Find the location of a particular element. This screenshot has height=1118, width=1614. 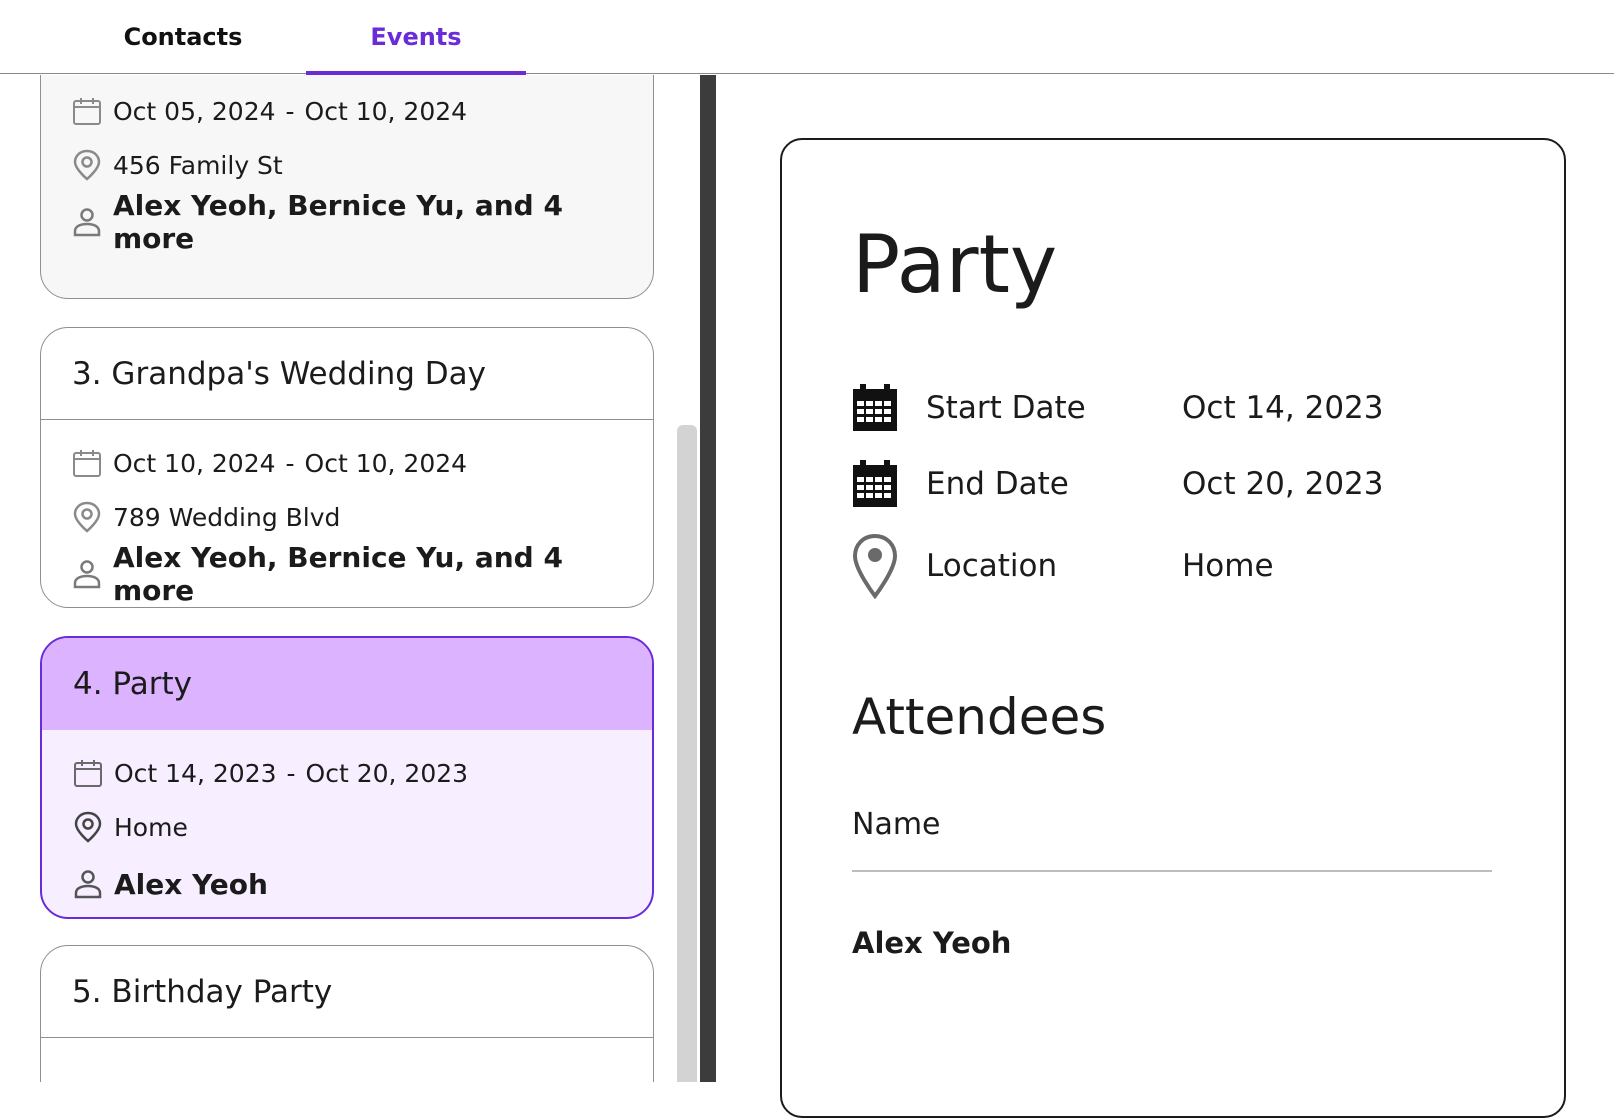

event-location: 789 Wedding Blvd is located at coordinates (227, 517).